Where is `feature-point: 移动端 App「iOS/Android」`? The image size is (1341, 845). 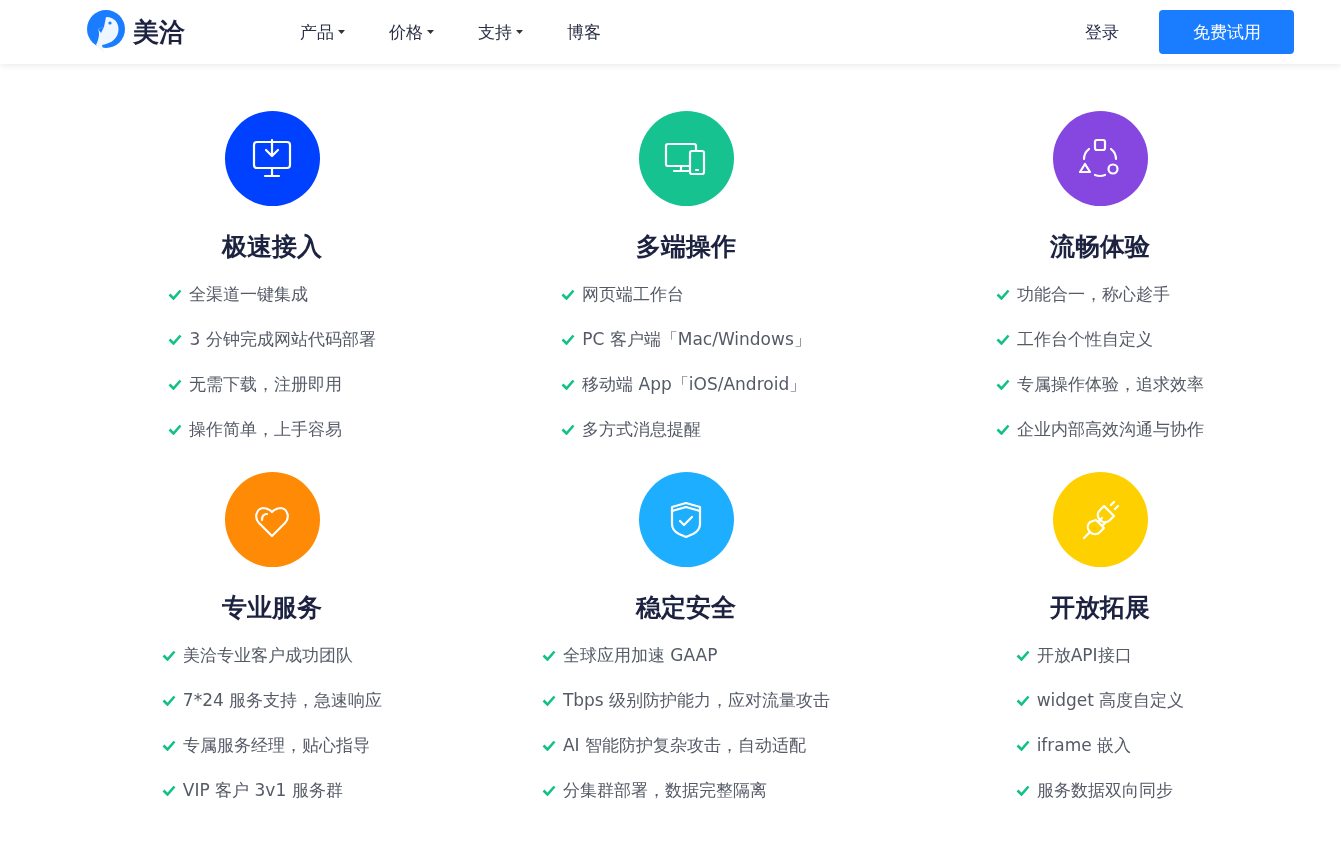 feature-point: 移动端 App「iOS/Android」 is located at coordinates (694, 384).